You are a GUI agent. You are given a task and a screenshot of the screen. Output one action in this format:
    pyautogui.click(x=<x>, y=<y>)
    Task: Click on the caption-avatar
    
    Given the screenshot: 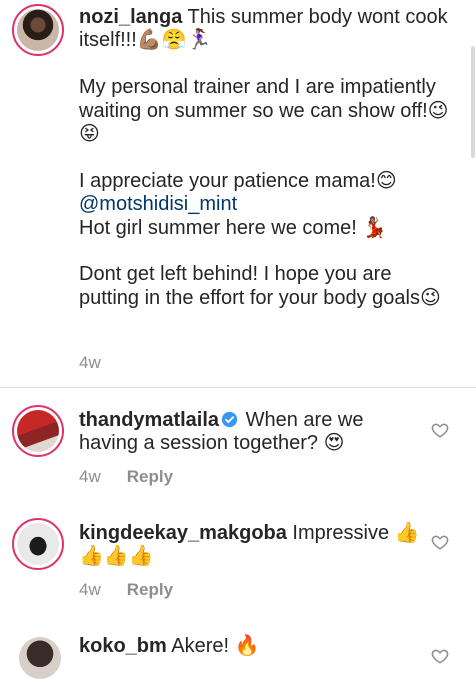 What is the action you would take?
    pyautogui.click(x=38, y=30)
    